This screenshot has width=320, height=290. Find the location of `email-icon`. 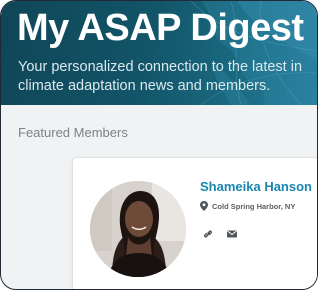

email-icon is located at coordinates (232, 234).